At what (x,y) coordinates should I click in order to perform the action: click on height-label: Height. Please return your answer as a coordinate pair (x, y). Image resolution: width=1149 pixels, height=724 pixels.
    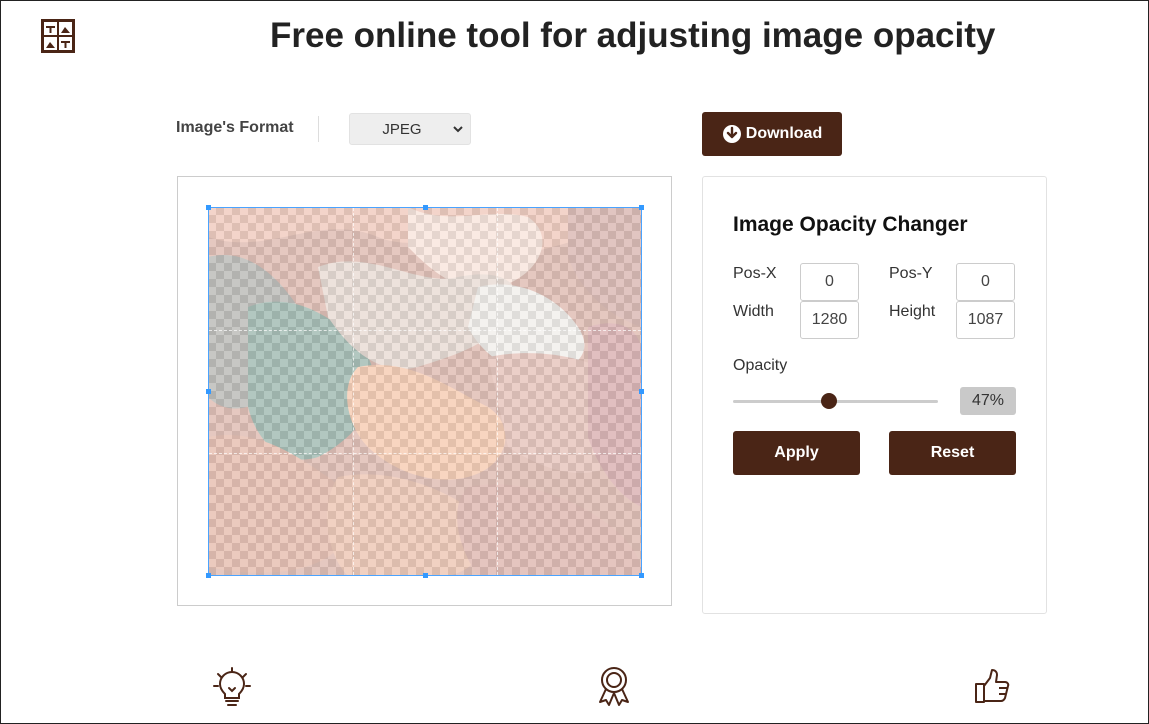
    Looking at the image, I should click on (912, 311).